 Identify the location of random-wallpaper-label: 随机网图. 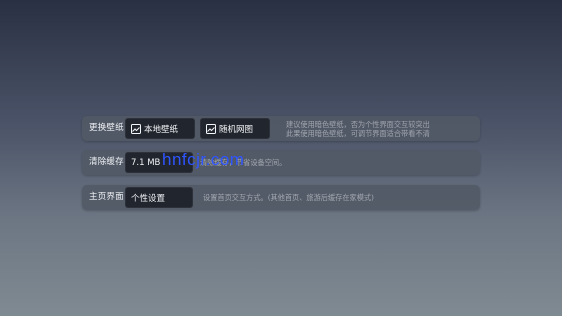
(236, 129).